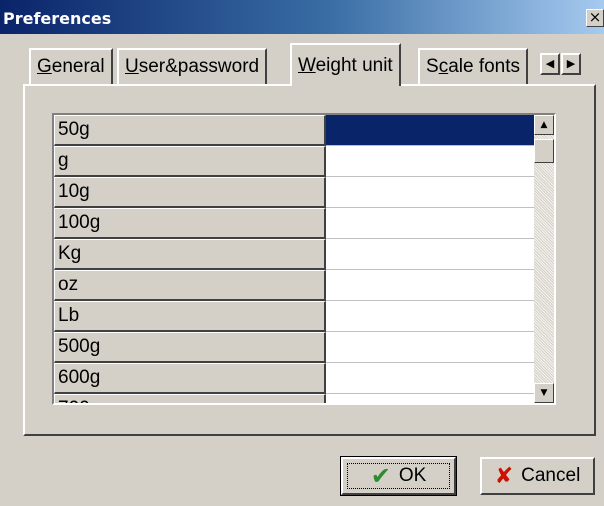 The height and width of the screenshot is (506, 604). What do you see at coordinates (190, 285) in the screenshot?
I see `unit-label-cell: oz` at bounding box center [190, 285].